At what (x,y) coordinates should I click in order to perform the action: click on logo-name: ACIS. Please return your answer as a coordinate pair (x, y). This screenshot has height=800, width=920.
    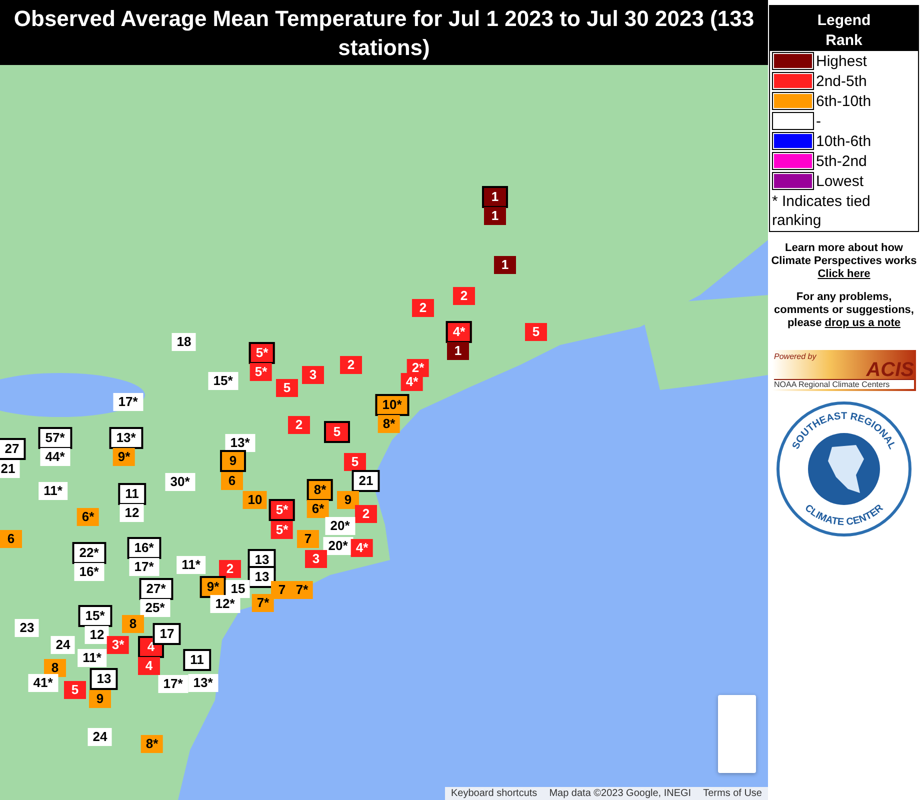
    Looking at the image, I should click on (889, 370).